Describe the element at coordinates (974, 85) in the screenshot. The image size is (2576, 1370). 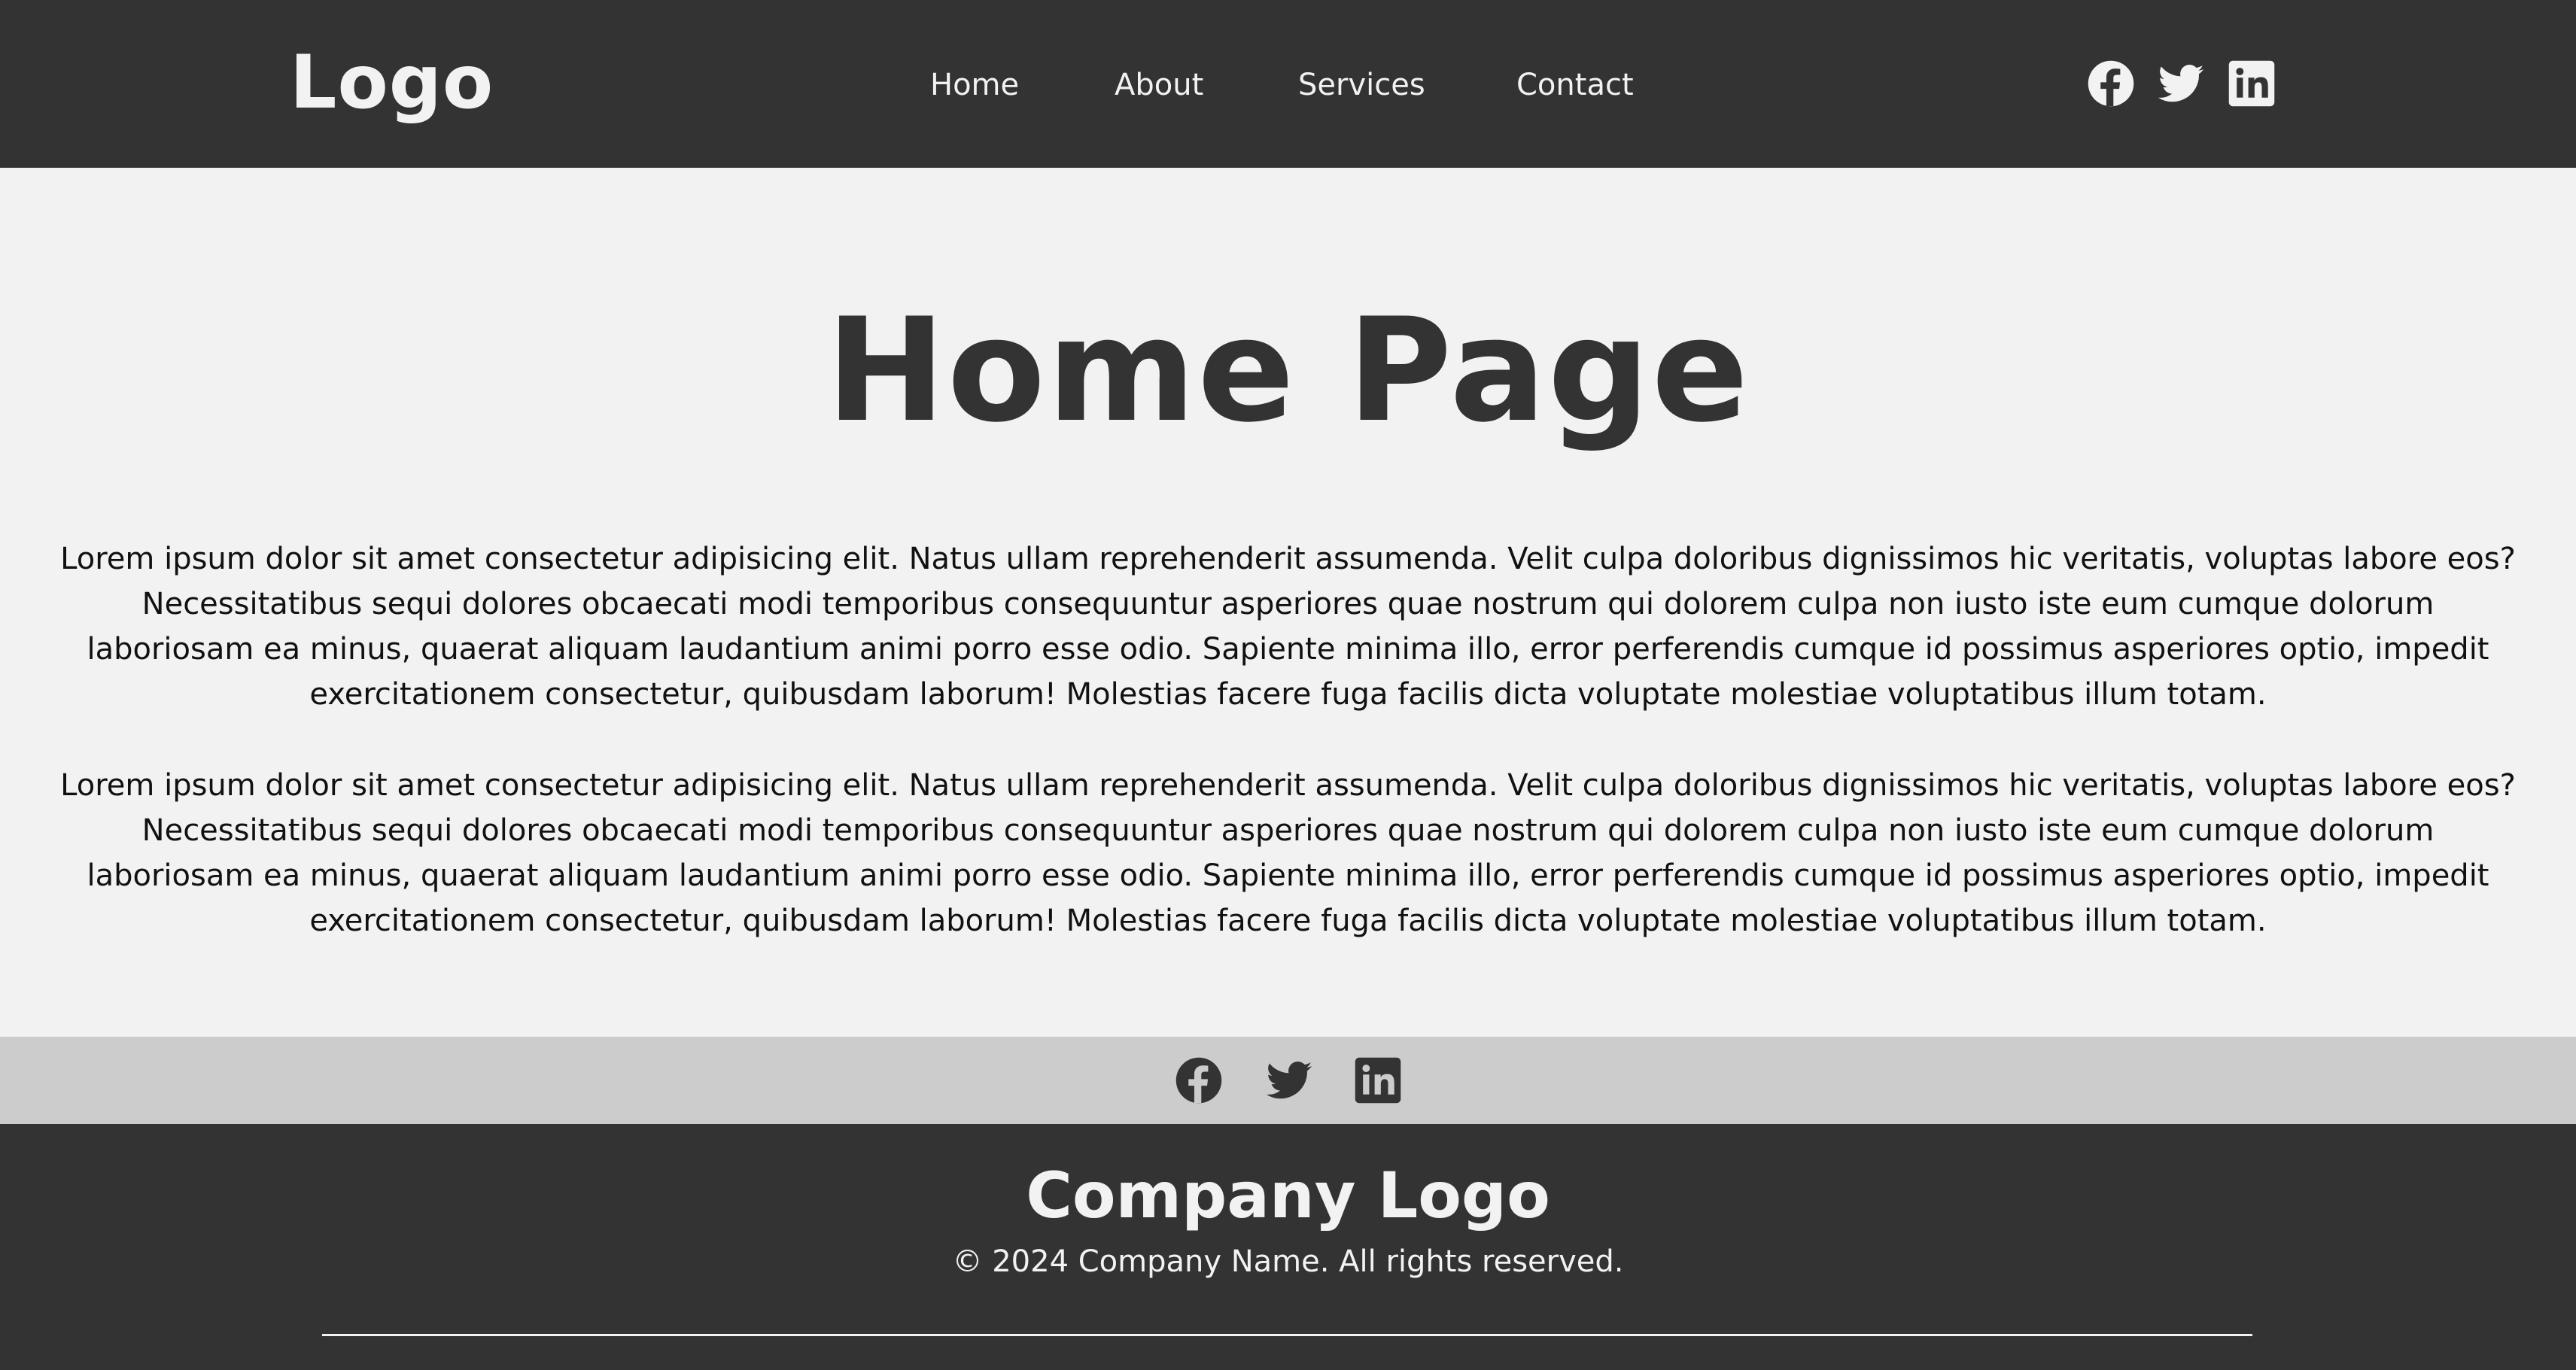
I see `nav-link-home: Home` at that location.